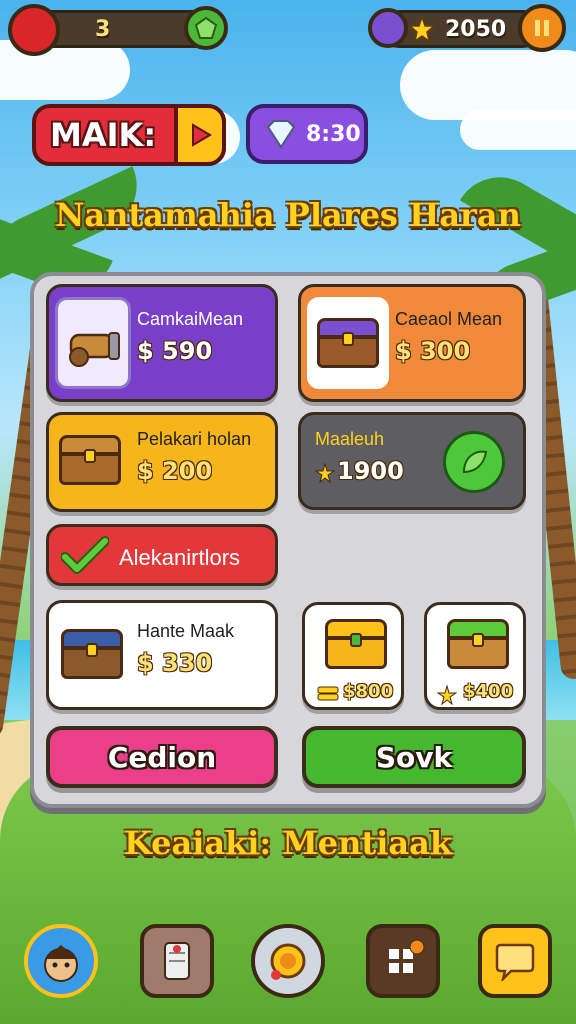  I want to click on maik-button: MAIK:, so click(129, 135).